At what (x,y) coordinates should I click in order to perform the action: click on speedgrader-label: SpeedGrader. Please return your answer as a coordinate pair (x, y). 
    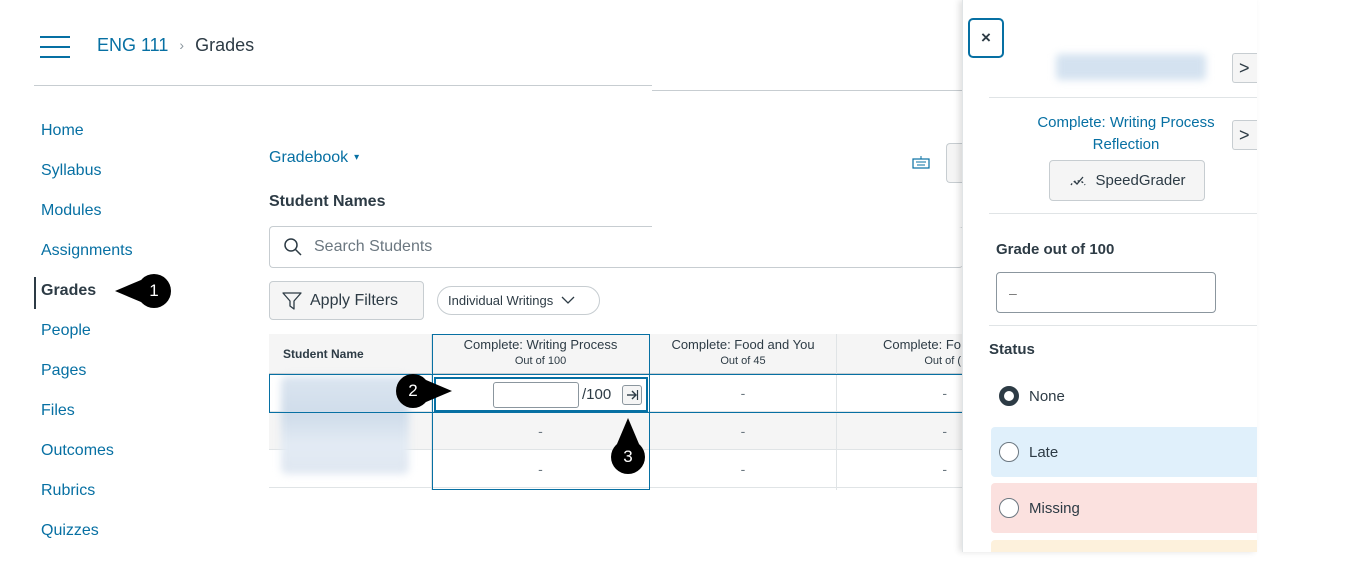
    Looking at the image, I should click on (1140, 180).